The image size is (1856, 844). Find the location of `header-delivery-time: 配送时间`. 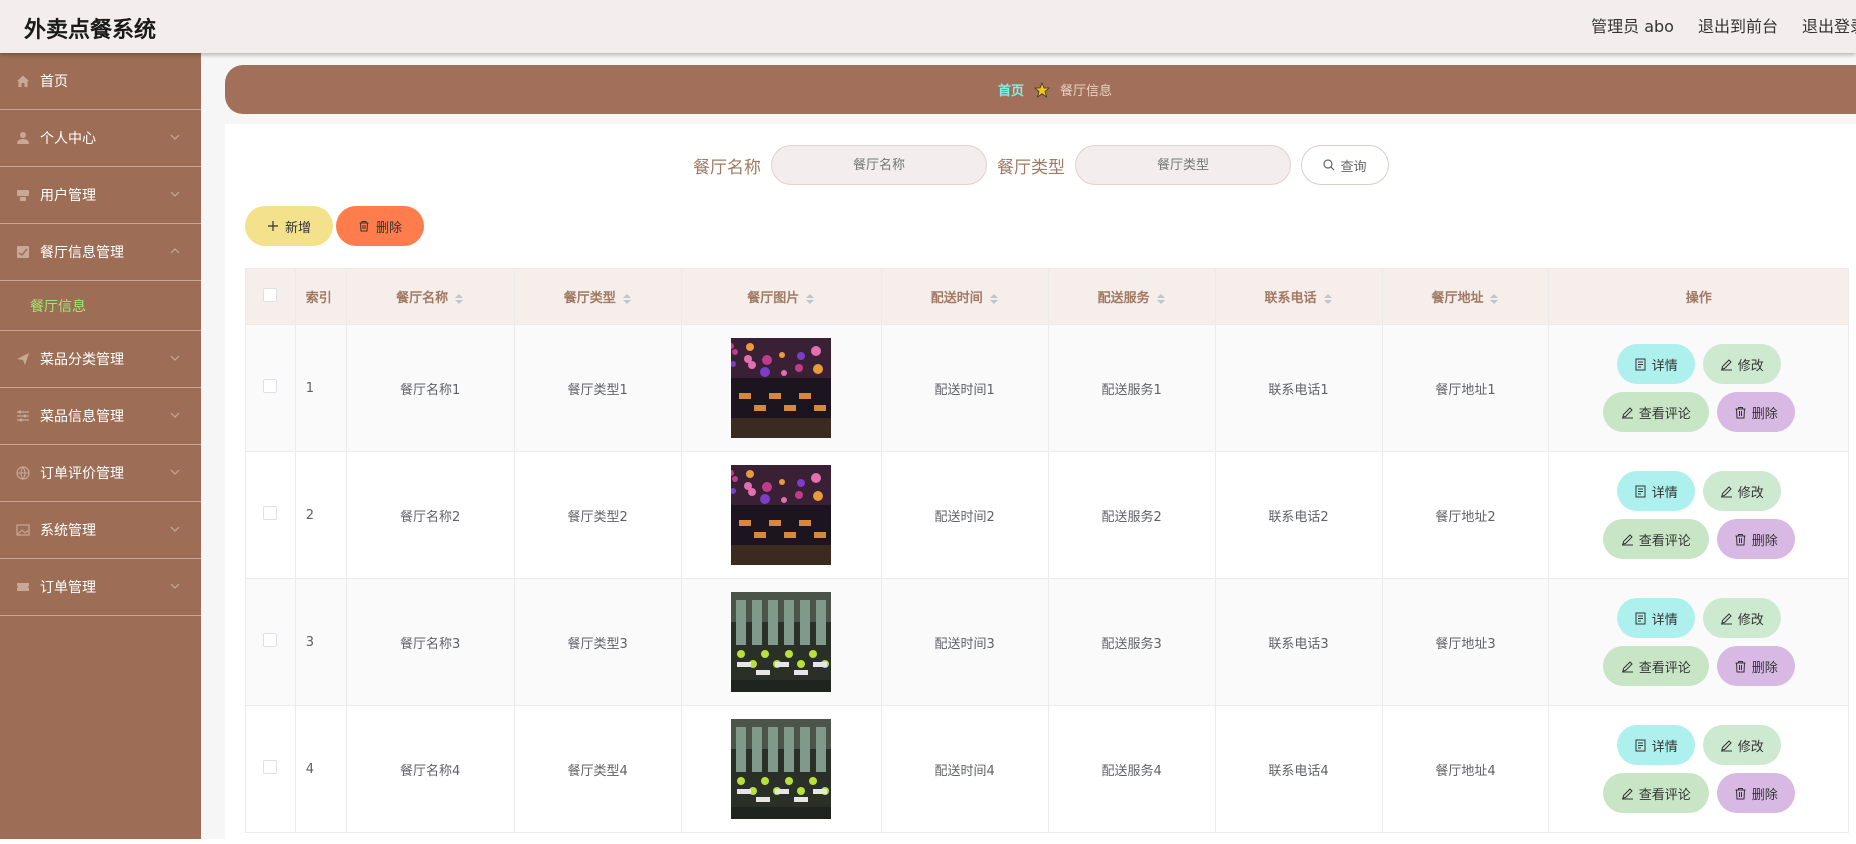

header-delivery-time: 配送时间 is located at coordinates (964, 296).